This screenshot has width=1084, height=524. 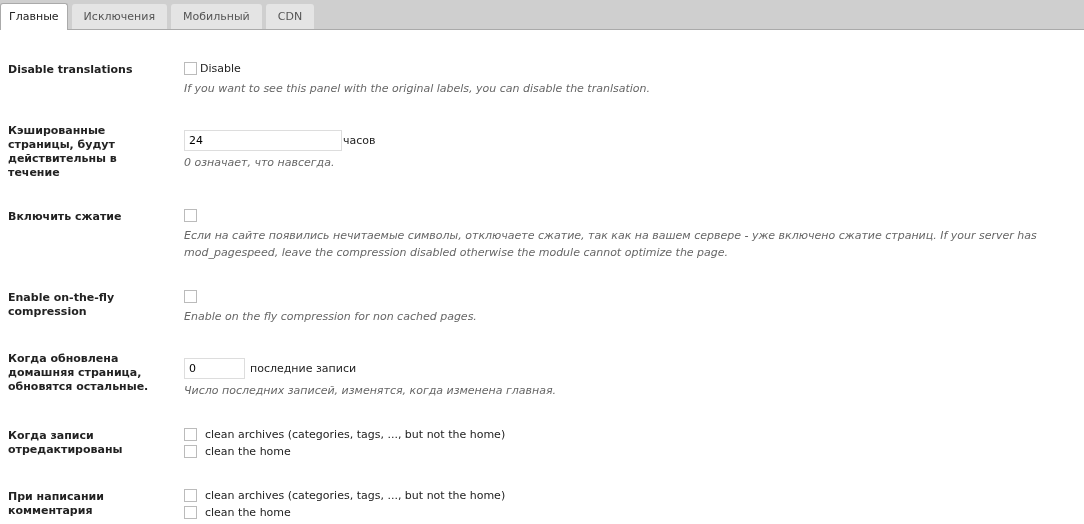 What do you see at coordinates (66, 443) in the screenshot?
I see `setting-label: Когда записи отредактированы` at bounding box center [66, 443].